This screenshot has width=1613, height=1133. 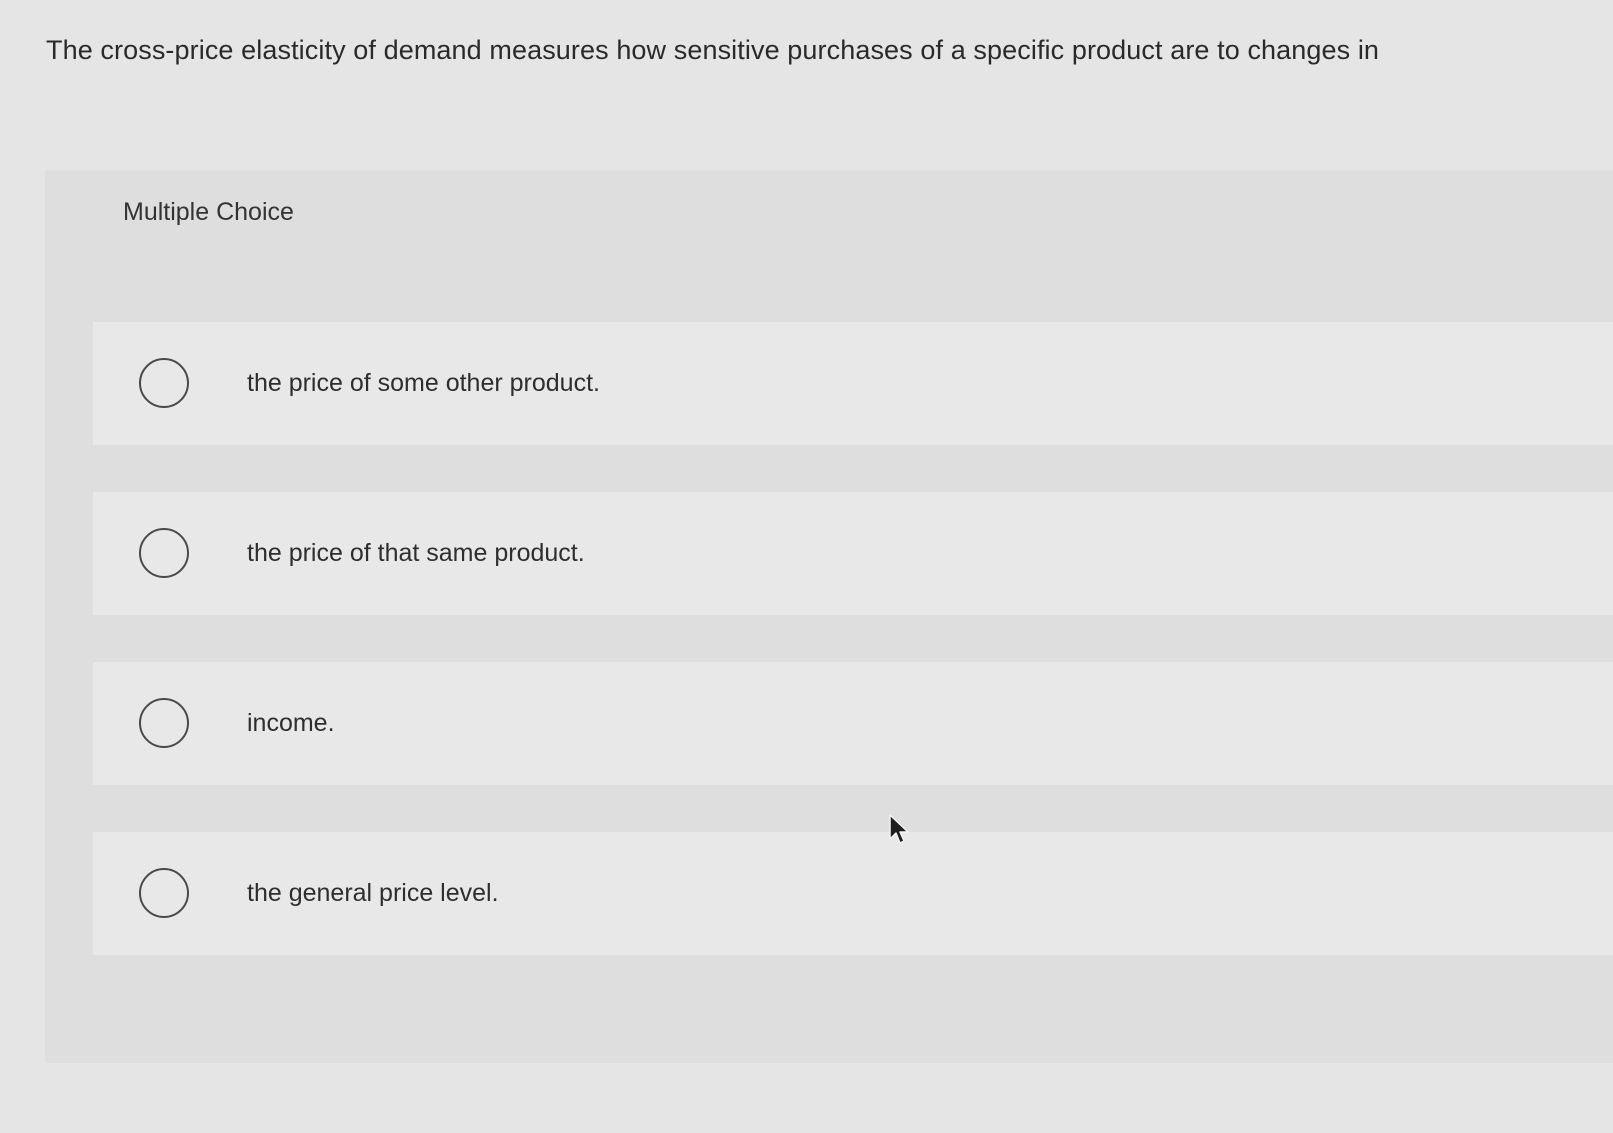 I want to click on answer-option-label: the price of some other product., so click(x=423, y=383).